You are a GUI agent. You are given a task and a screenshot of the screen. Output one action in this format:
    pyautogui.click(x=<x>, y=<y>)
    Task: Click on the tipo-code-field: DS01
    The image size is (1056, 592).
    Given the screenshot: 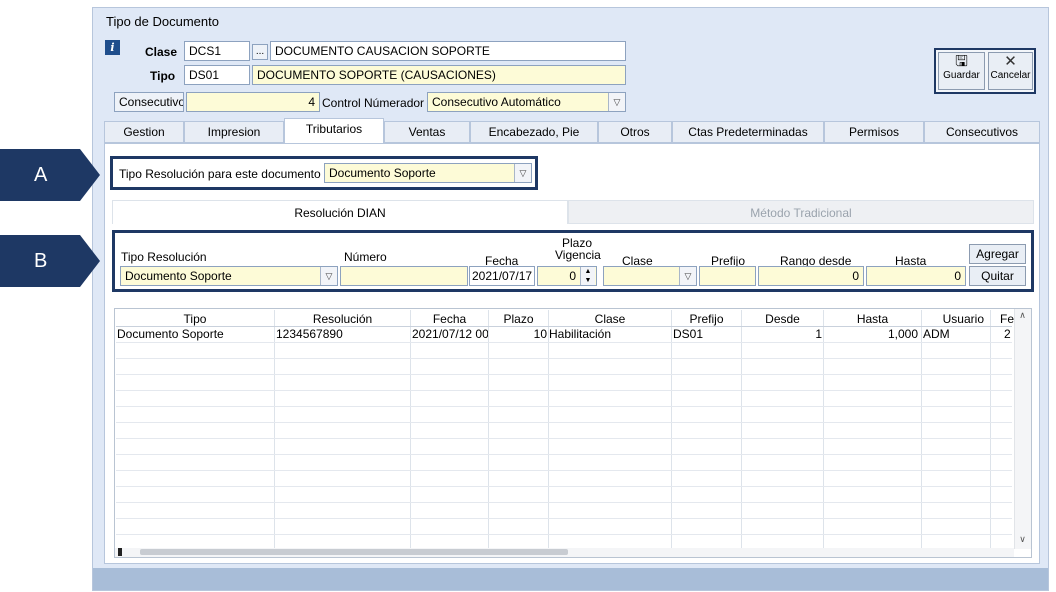 What is the action you would take?
    pyautogui.click(x=217, y=75)
    